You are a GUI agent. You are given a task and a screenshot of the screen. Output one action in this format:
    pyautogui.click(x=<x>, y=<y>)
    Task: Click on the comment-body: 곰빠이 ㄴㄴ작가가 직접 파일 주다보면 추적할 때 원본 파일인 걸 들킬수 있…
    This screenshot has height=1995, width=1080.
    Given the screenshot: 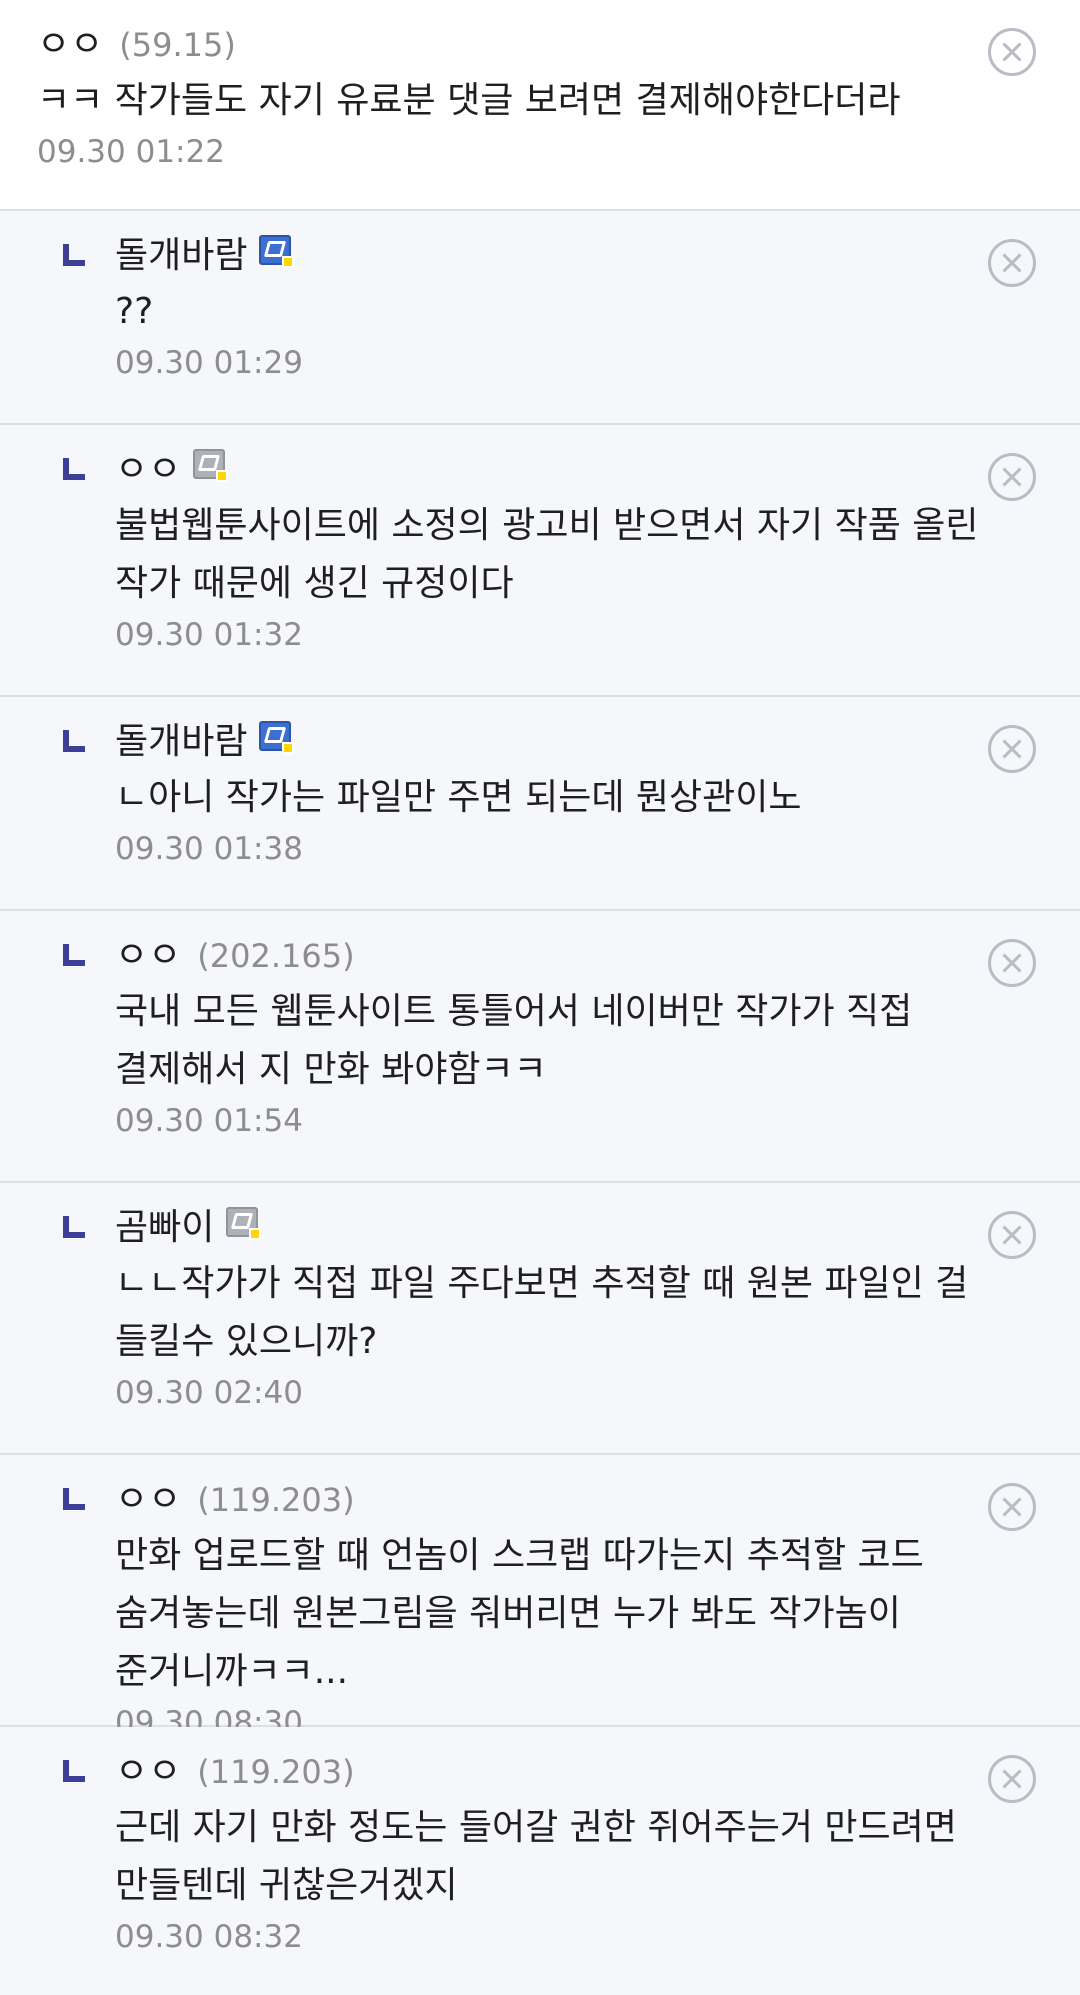 What is the action you would take?
    pyautogui.click(x=582, y=1298)
    